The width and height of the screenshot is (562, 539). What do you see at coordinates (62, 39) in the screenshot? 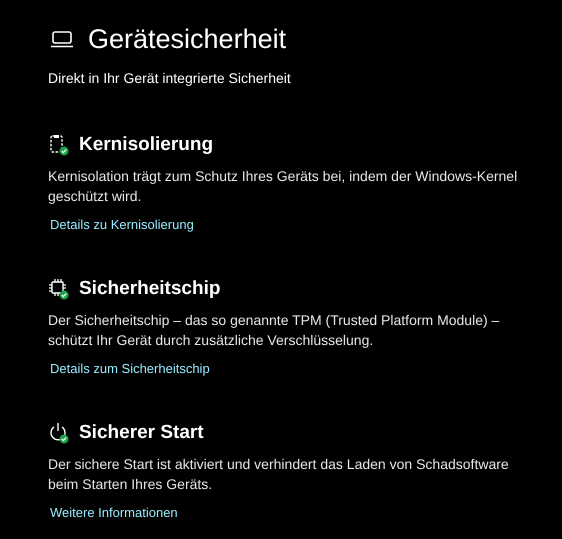
I see `laptop-icon` at bounding box center [62, 39].